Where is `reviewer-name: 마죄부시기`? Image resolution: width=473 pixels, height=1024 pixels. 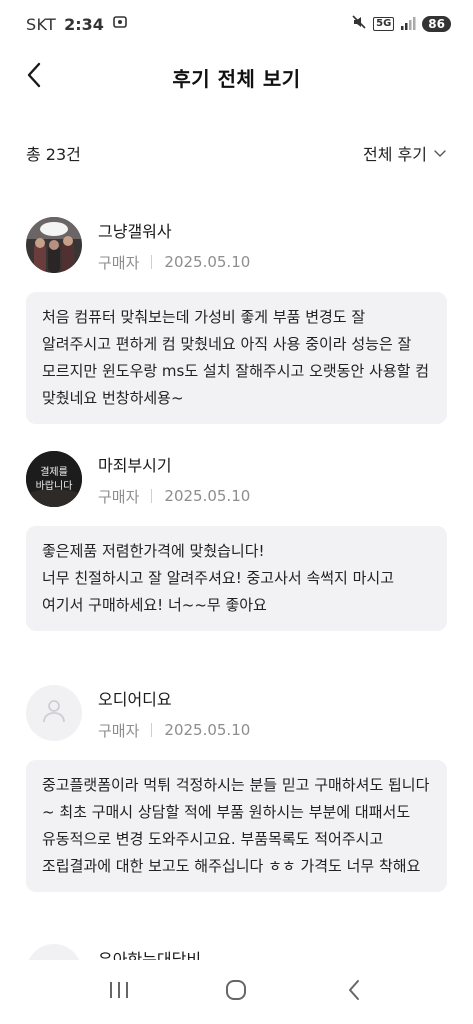 reviewer-name: 마죄부시기 is located at coordinates (135, 465).